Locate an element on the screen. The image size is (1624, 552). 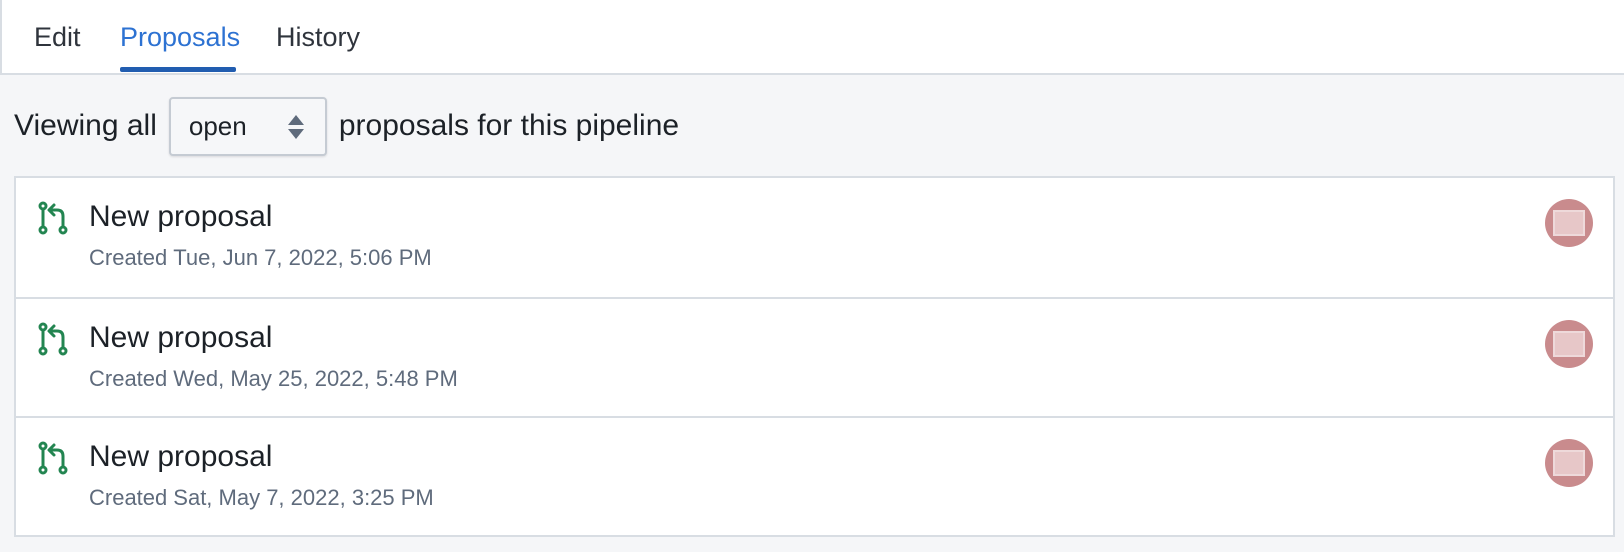
proposal-created: Created Wed, May 25, 2022, 5:48 PM is located at coordinates (273, 379).